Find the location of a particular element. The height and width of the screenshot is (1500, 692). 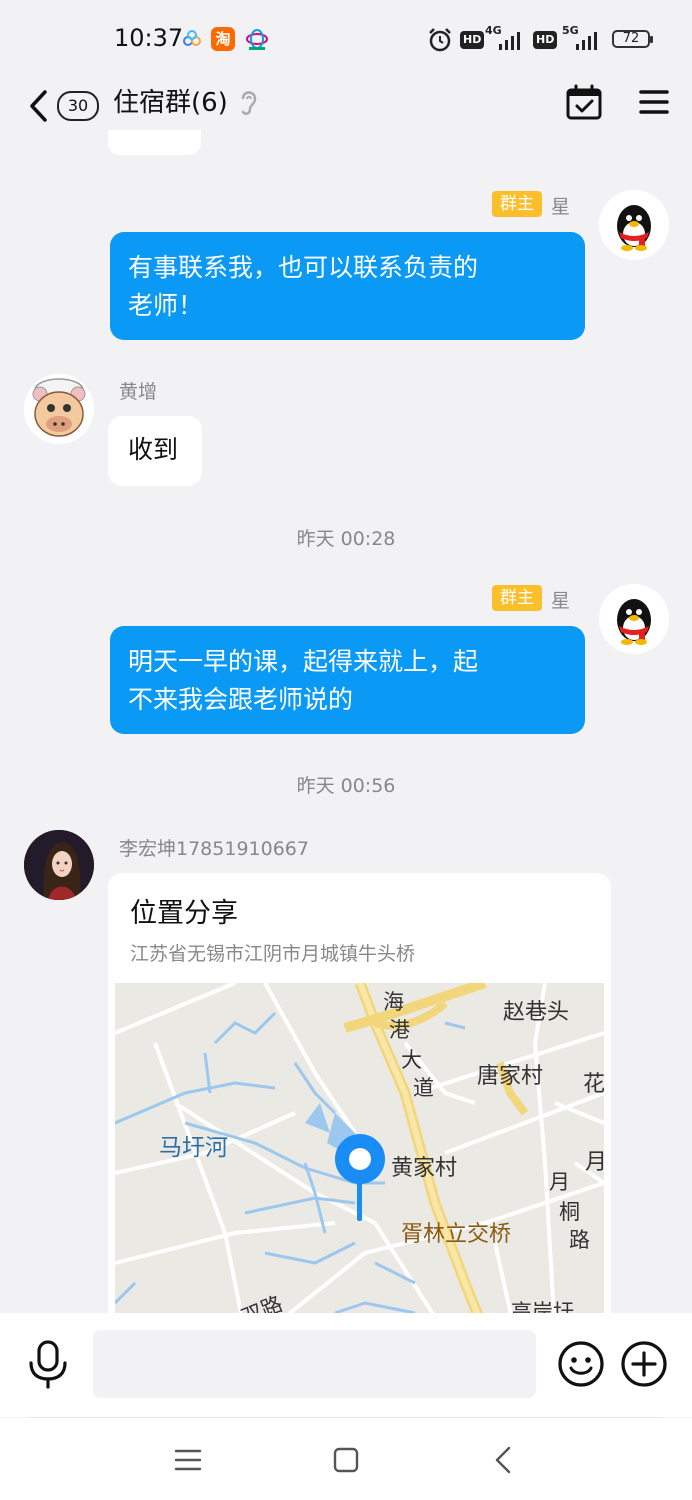

home-icon is located at coordinates (346, 1460).